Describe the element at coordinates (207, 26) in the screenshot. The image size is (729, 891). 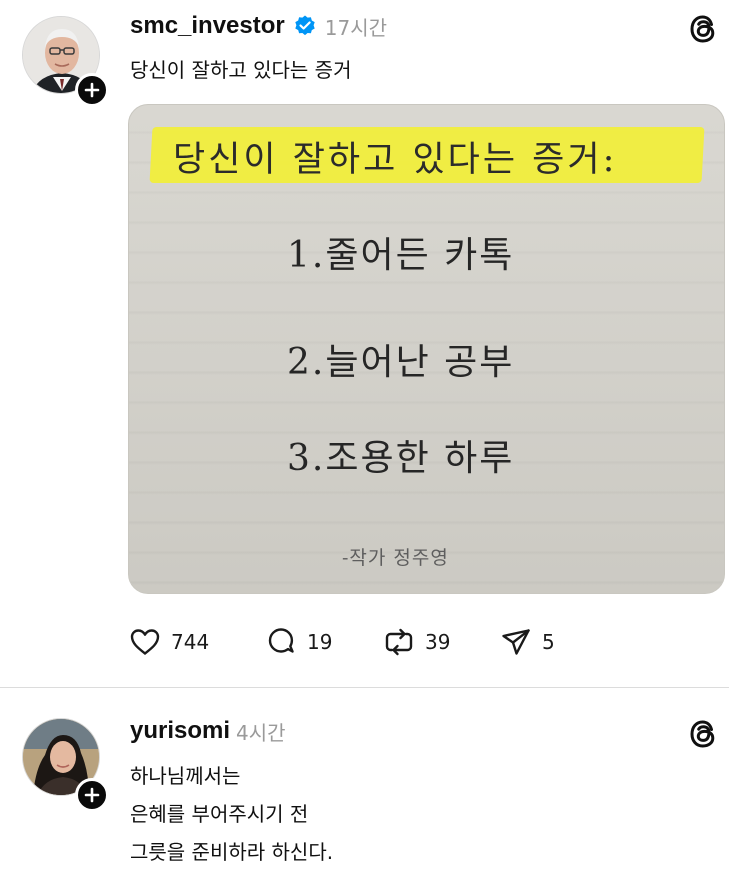
I see `username: smc_investor` at that location.